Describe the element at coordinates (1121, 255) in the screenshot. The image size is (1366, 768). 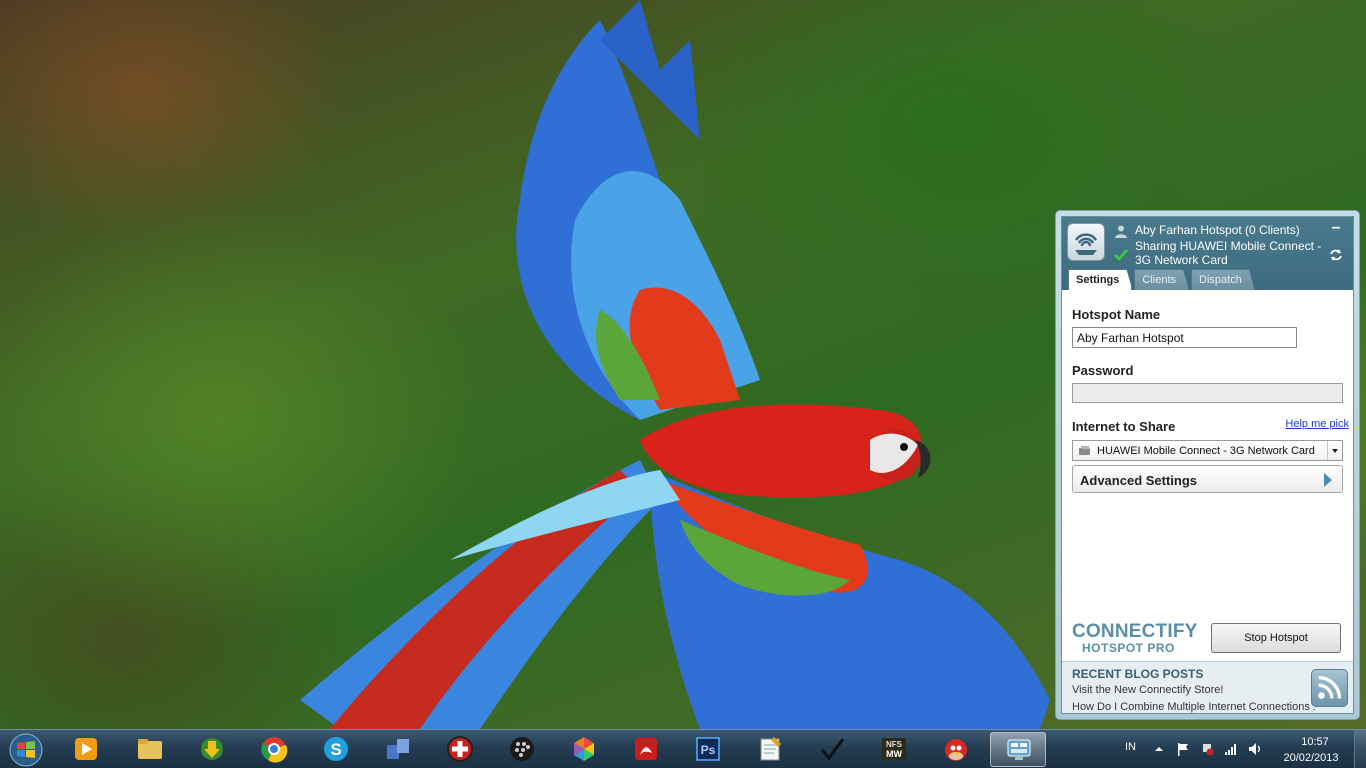
I see `check-icon` at that location.